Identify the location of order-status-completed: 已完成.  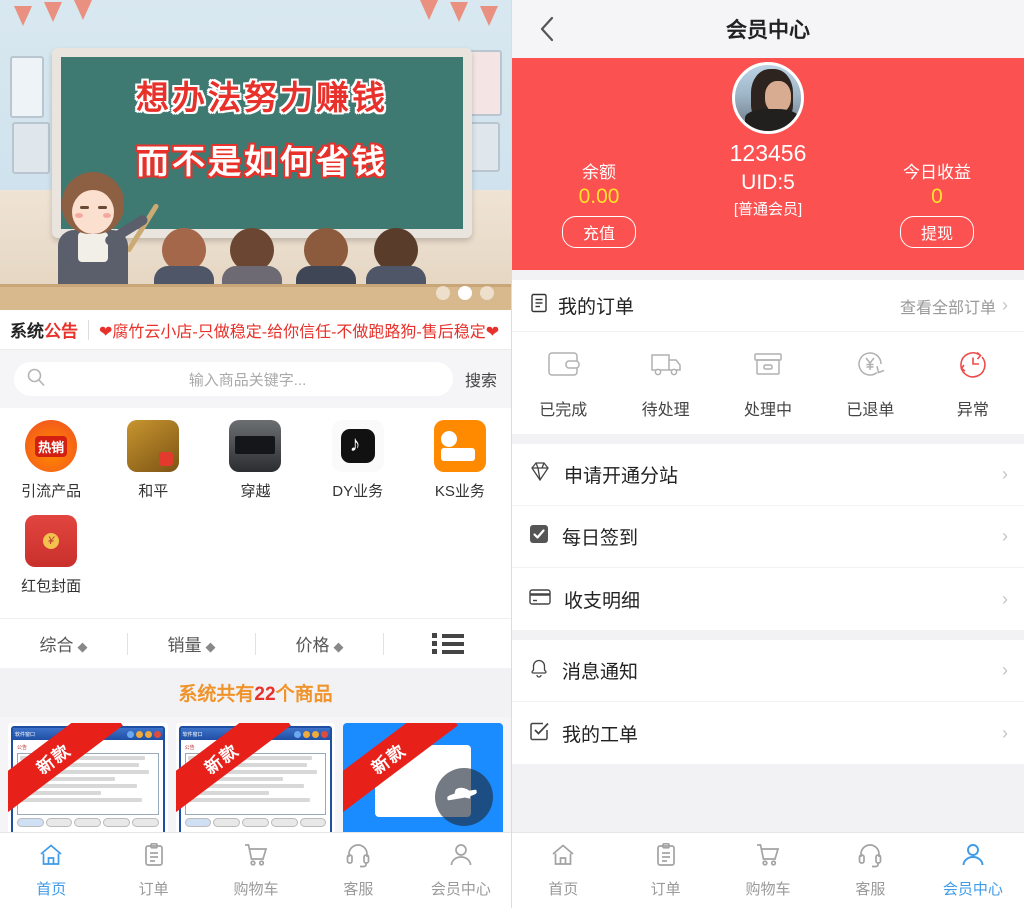
(563, 384).